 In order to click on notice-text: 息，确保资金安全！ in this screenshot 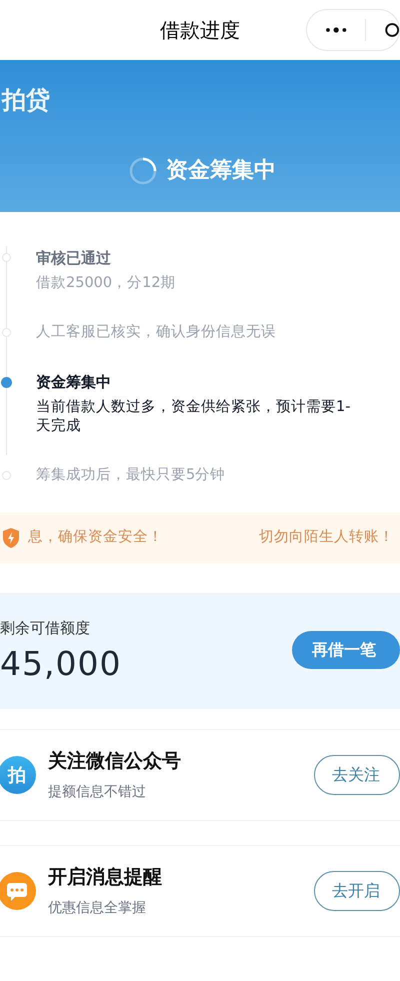, I will do `click(95, 538)`.